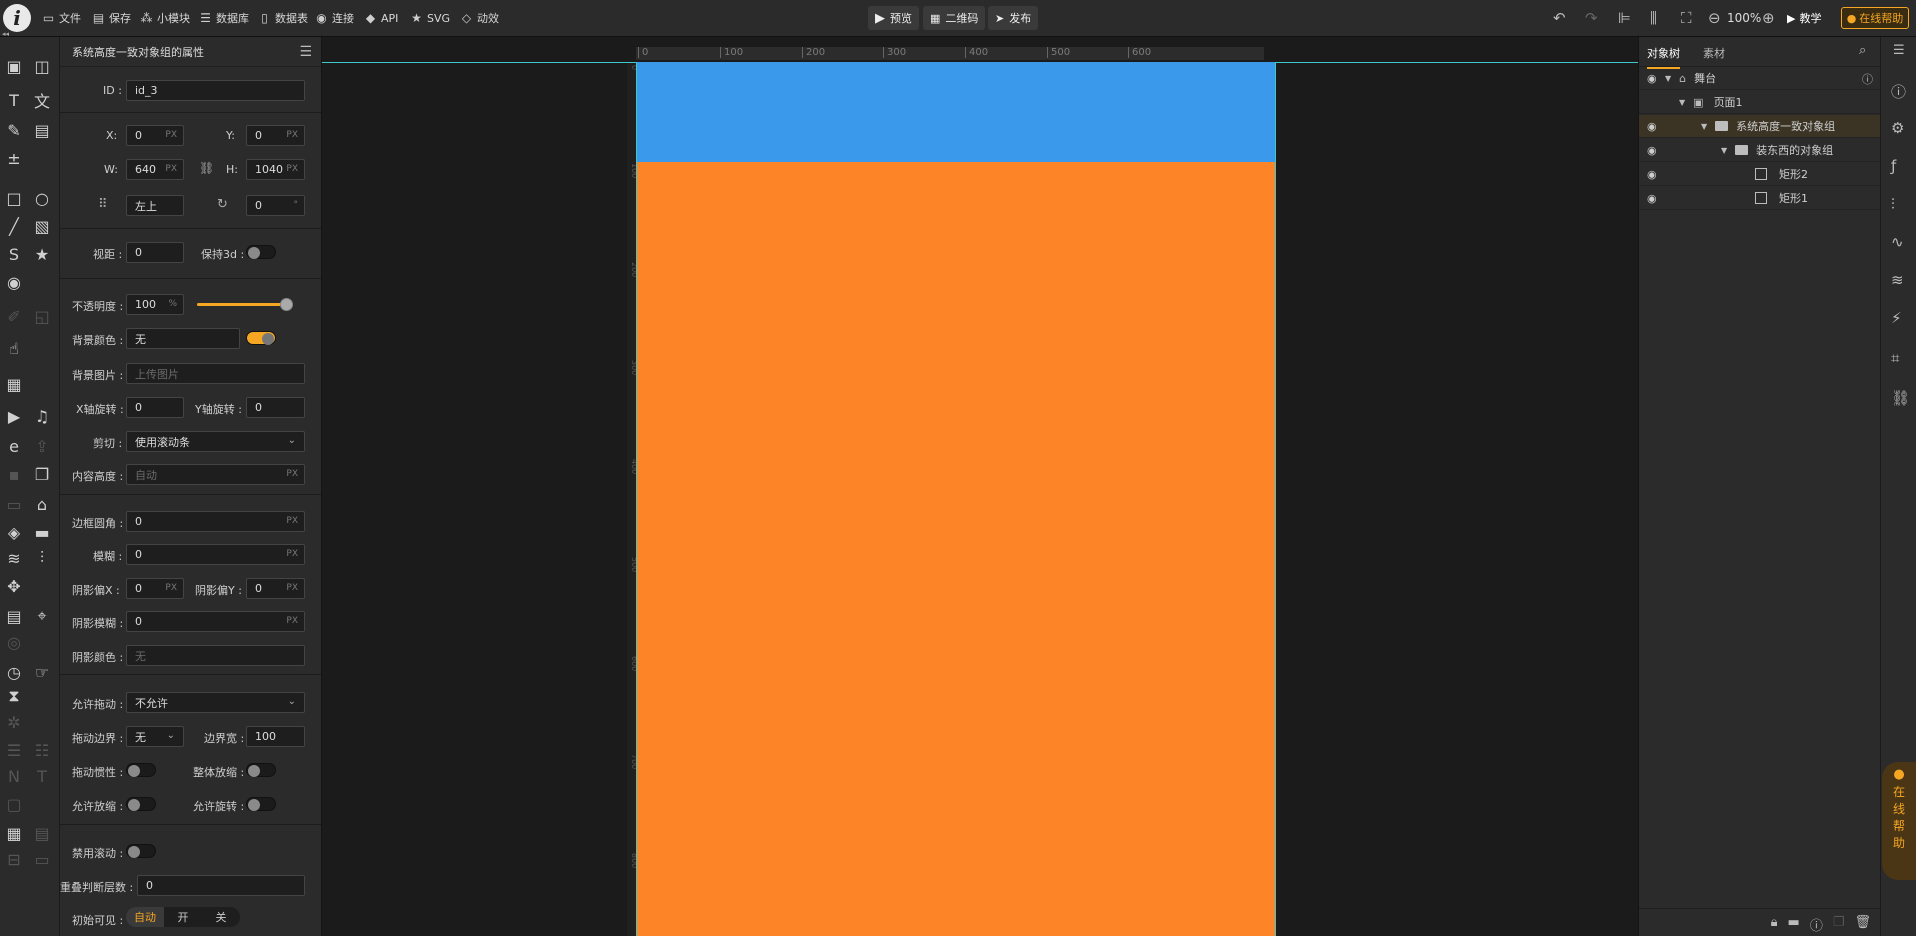 This screenshot has width=1916, height=936. I want to click on redo-icon: ↷, so click(1591, 18).